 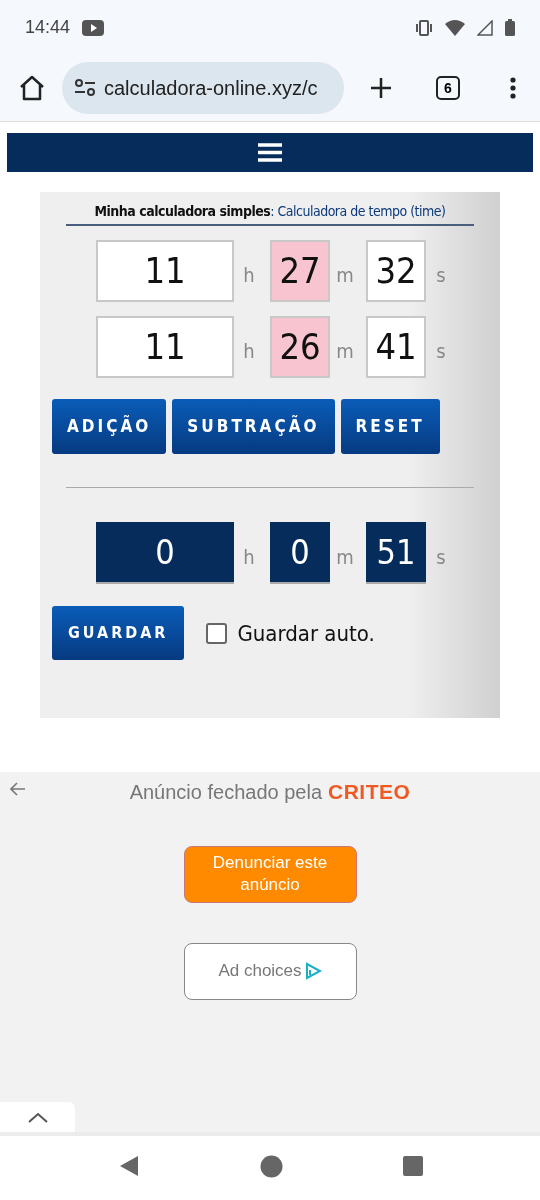 What do you see at coordinates (48, 27) in the screenshot?
I see `clock-time: 14:44` at bounding box center [48, 27].